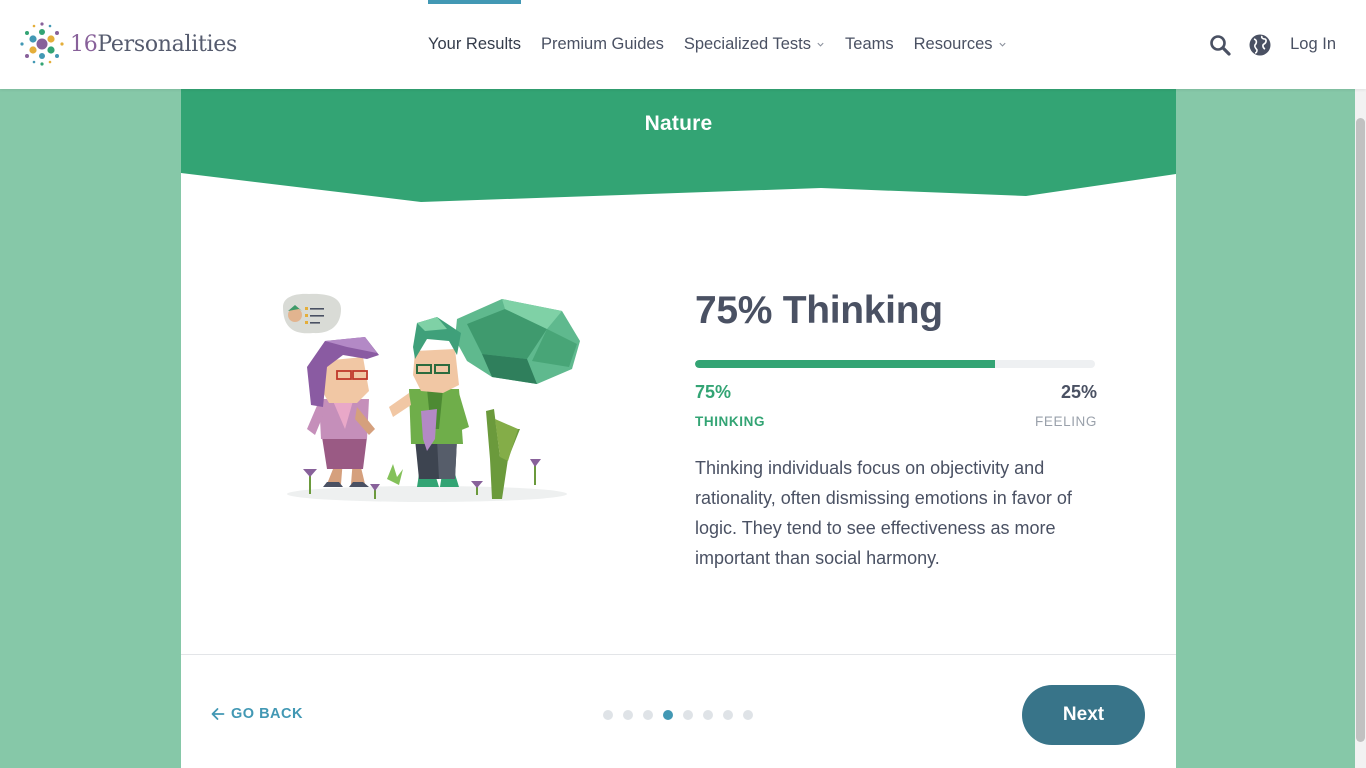 The image size is (1366, 768). I want to click on nav-label: Resources, so click(953, 44).